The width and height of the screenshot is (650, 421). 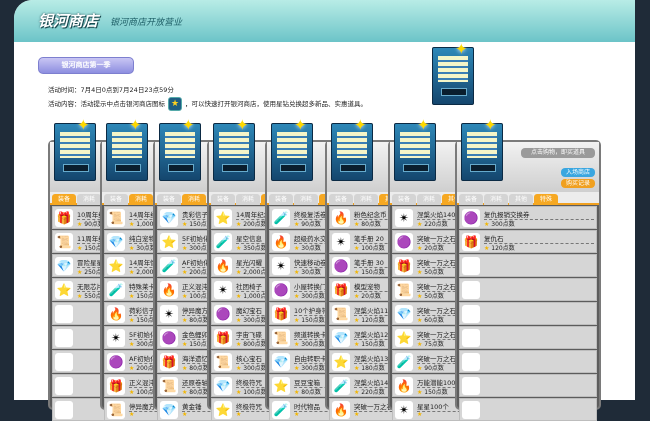 What do you see at coordinates (255, 392) in the screenshot?
I see `price-value: 100点数` at bounding box center [255, 392].